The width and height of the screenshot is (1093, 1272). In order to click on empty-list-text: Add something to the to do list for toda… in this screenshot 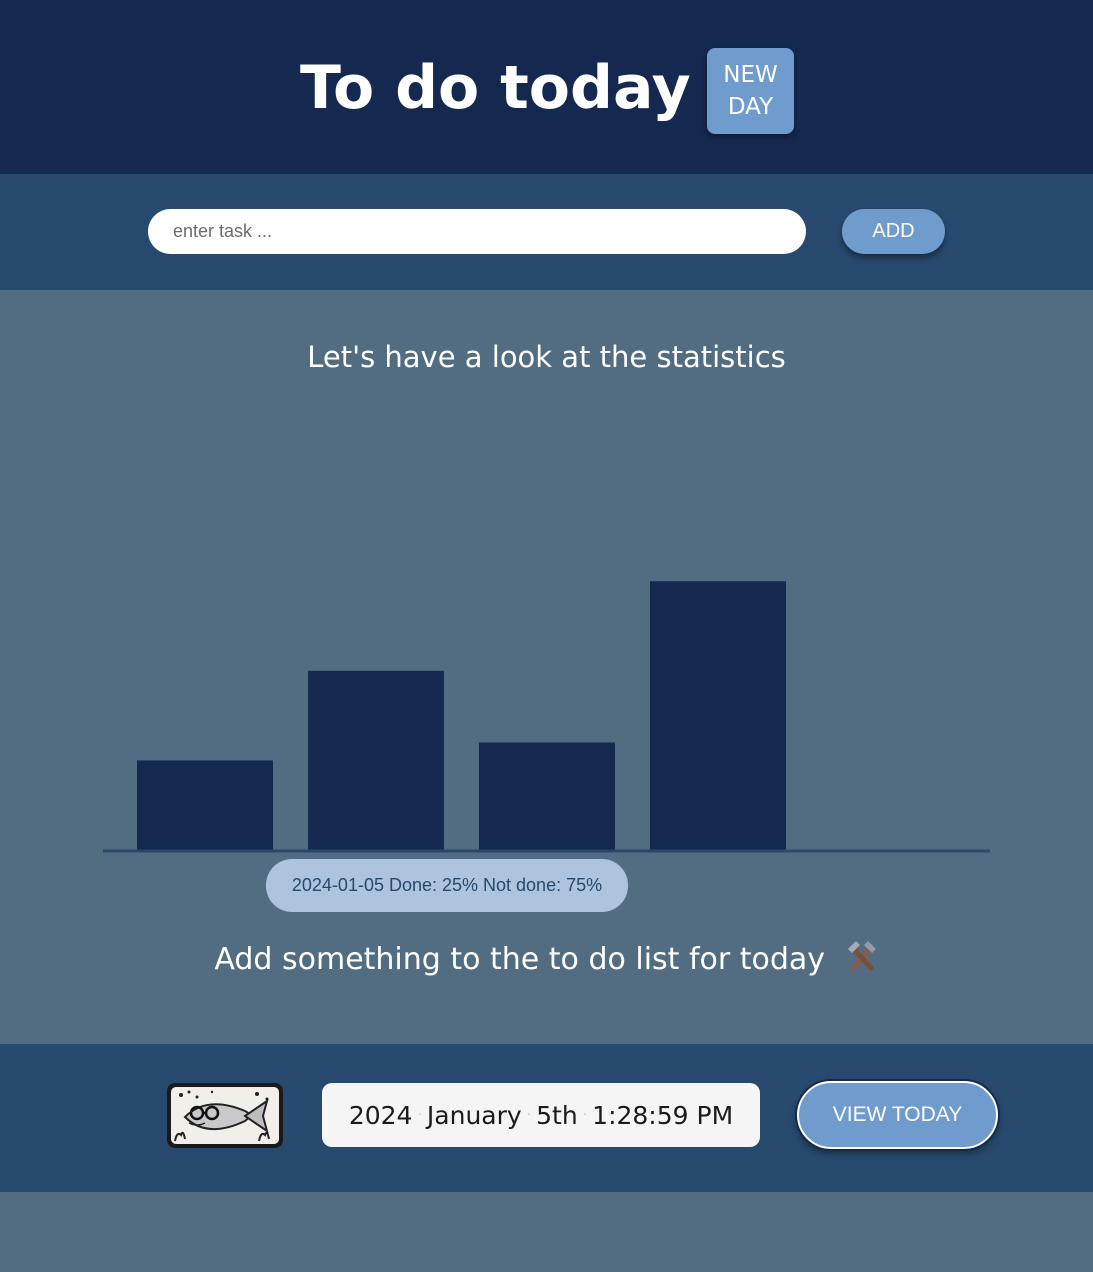, I will do `click(520, 959)`.